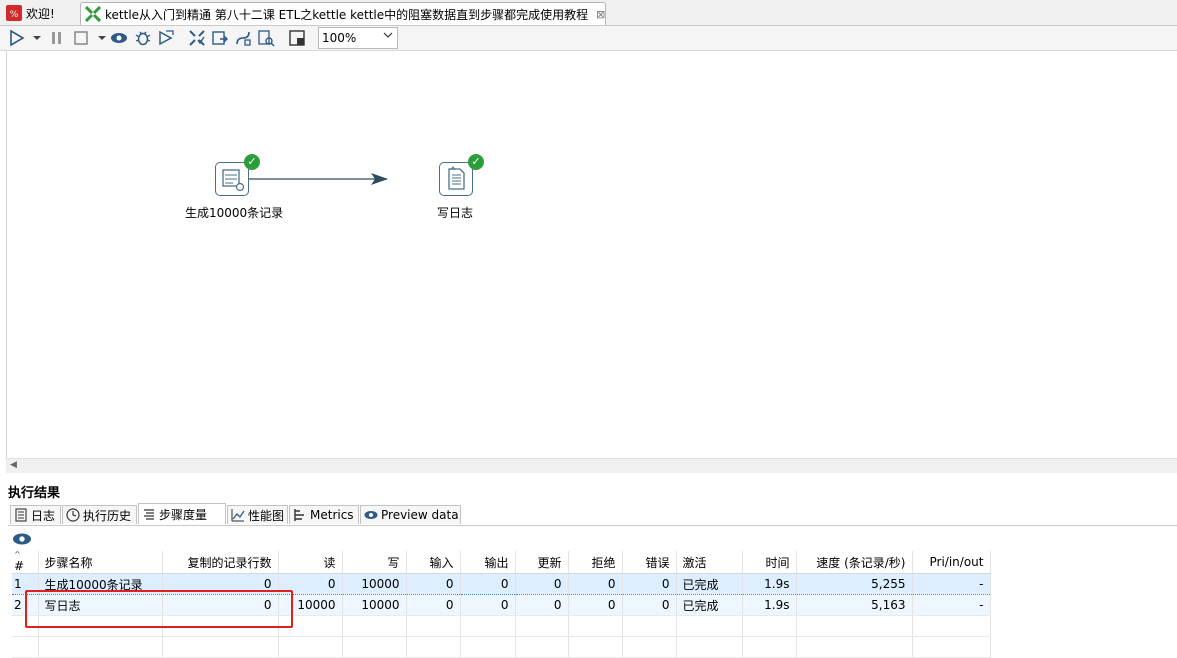 The image size is (1177, 658). Describe the element at coordinates (374, 562) in the screenshot. I see `column-header-written: 写` at that location.